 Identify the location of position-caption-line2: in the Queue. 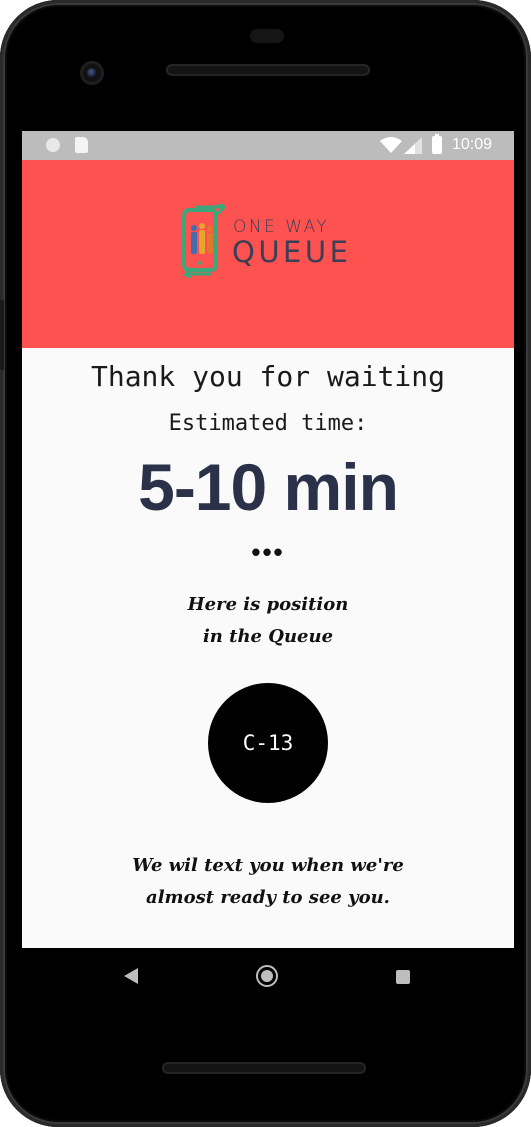
(268, 636).